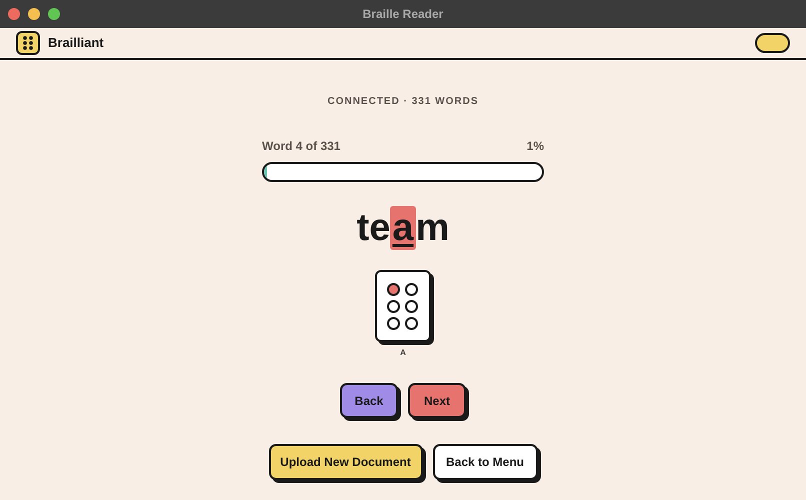 This screenshot has width=806, height=500. I want to click on window-title: Braille Reader, so click(403, 14).